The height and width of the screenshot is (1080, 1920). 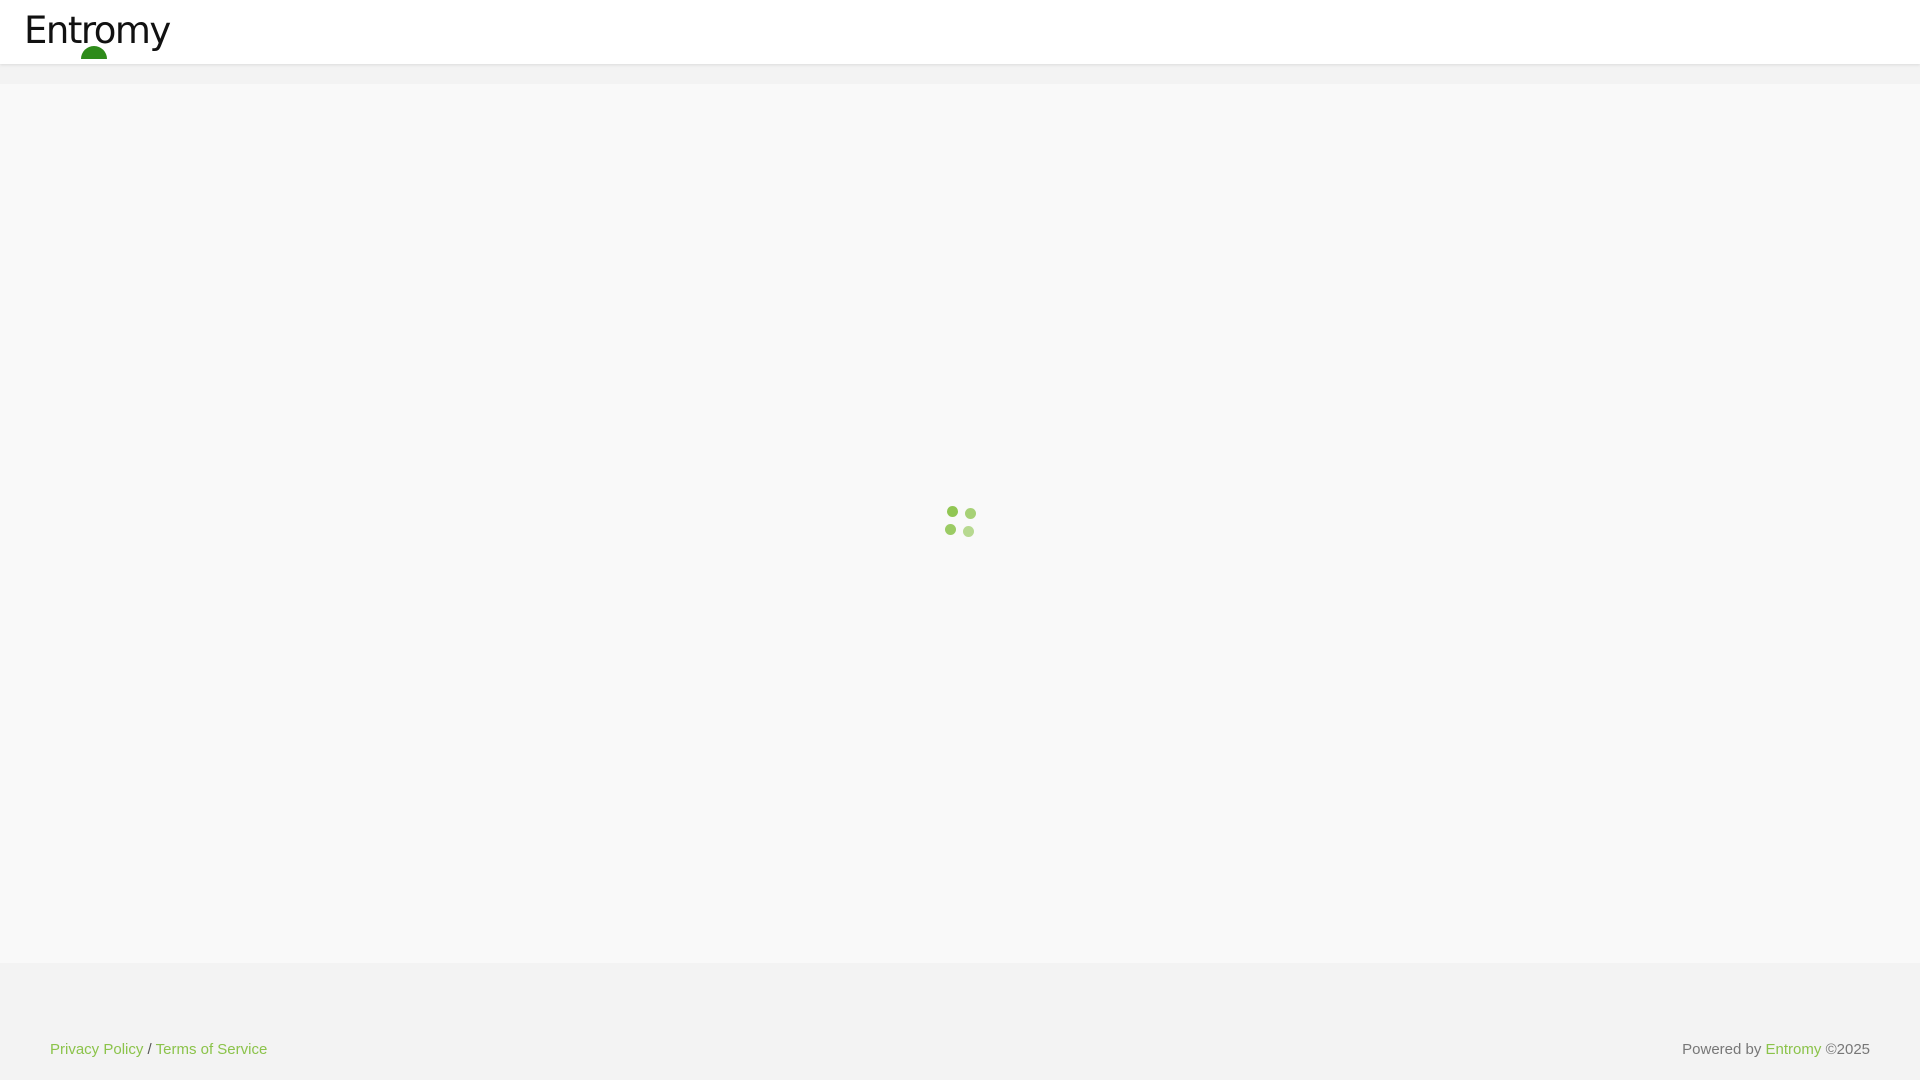 What do you see at coordinates (96, 1049) in the screenshot?
I see `privacy-policy-link: Privacy Policy` at bounding box center [96, 1049].